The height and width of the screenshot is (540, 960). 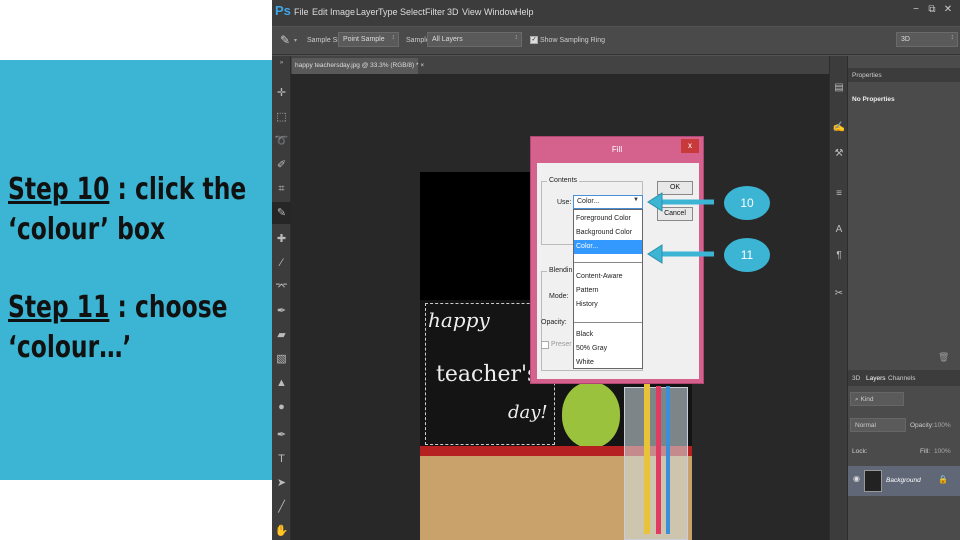 What do you see at coordinates (59, 307) in the screenshot?
I see `step-11-label: Step 11` at bounding box center [59, 307].